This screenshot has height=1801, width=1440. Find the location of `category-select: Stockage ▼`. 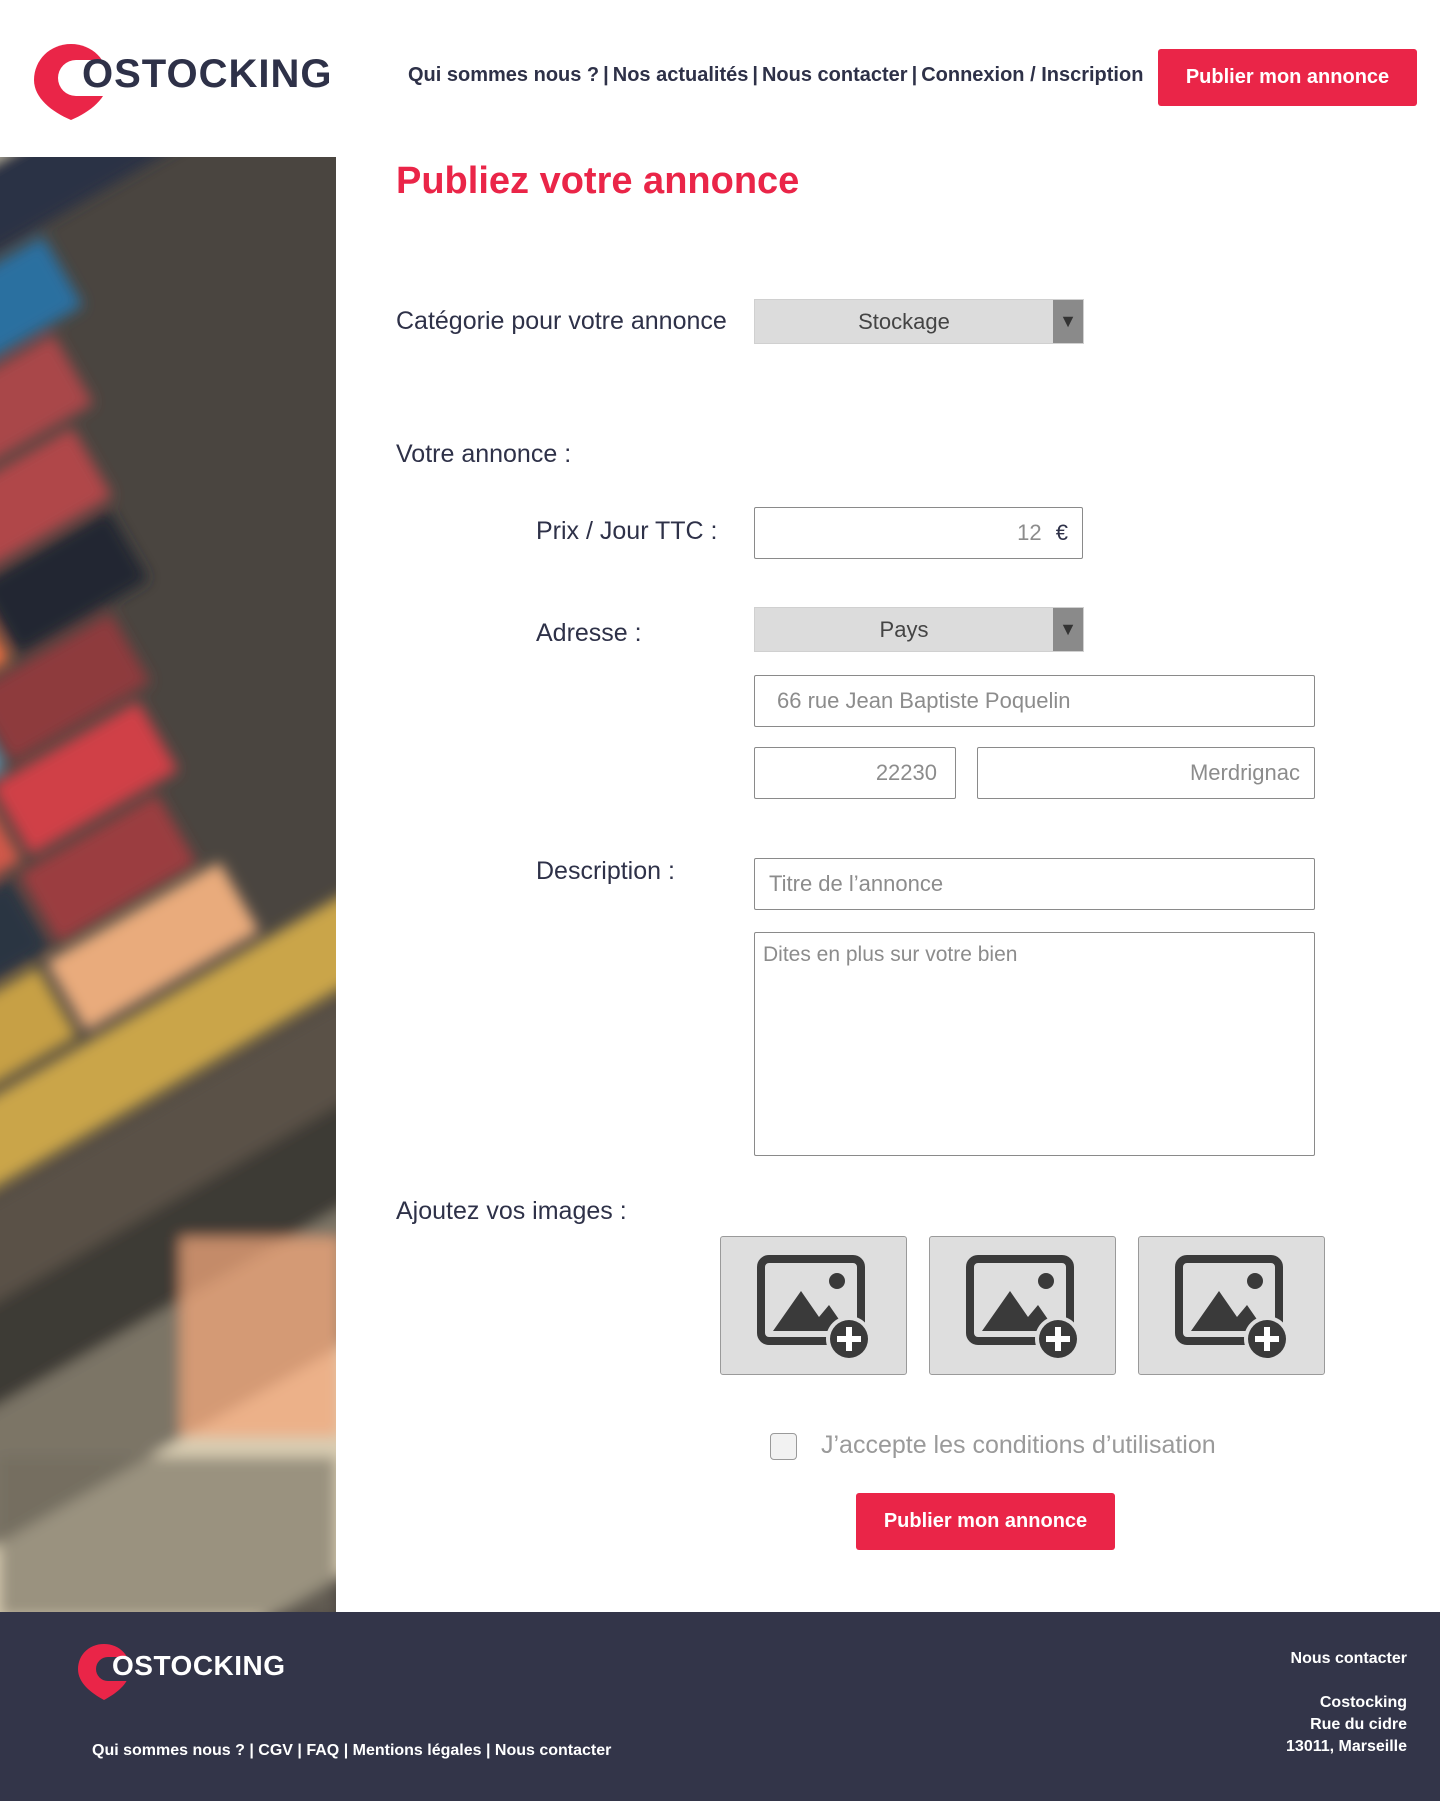

category-select: Stockage ▼ is located at coordinates (919, 321).